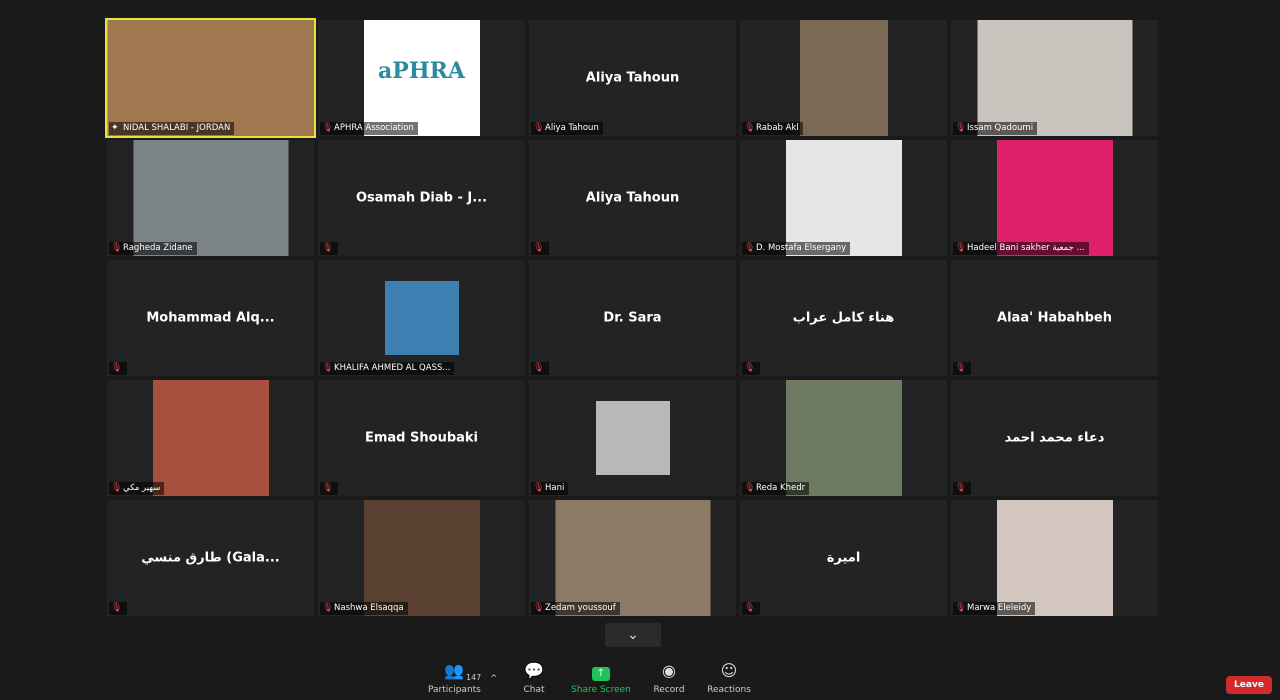 The width and height of the screenshot is (1280, 700). What do you see at coordinates (729, 690) in the screenshot?
I see `reactions-label: Reactions` at bounding box center [729, 690].